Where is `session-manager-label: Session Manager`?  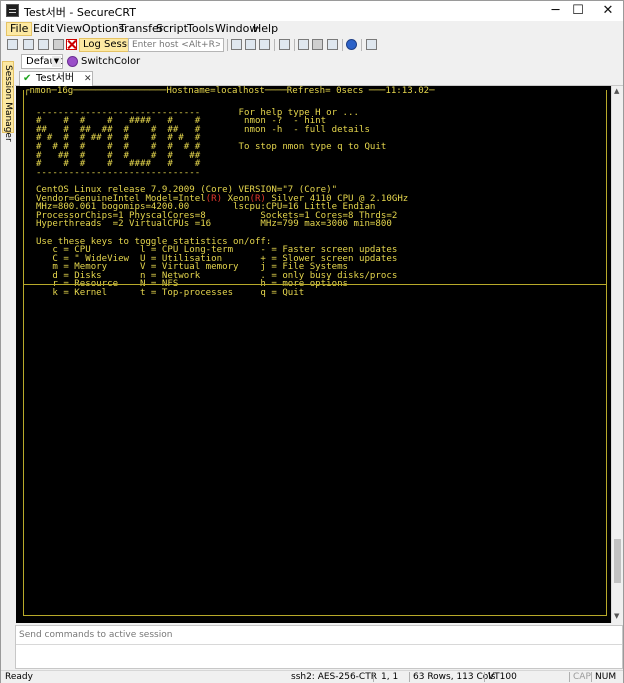 session-manager-label: Session Manager is located at coordinates (8, 103).